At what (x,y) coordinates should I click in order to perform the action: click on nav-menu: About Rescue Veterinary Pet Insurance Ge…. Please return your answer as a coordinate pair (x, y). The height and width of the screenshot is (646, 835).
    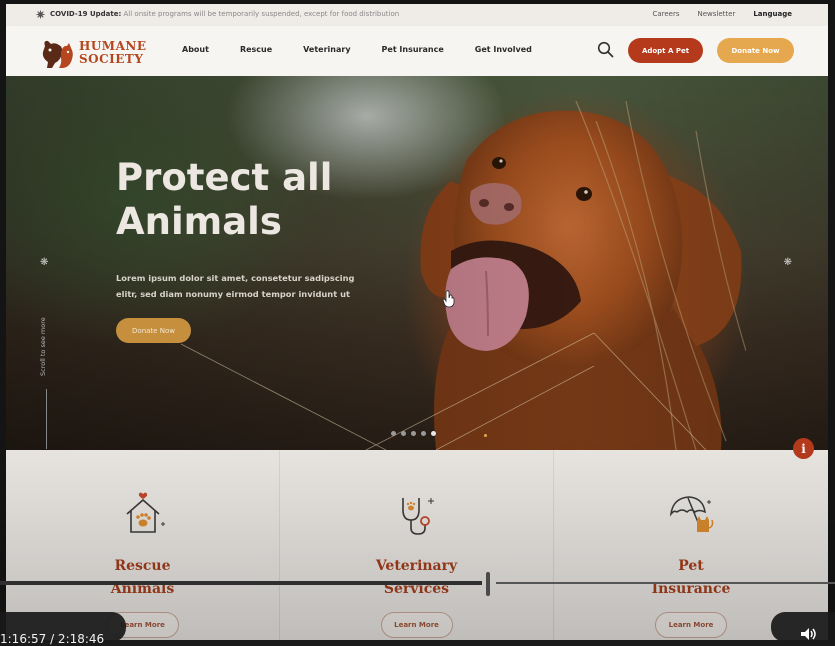
    Looking at the image, I should click on (372, 49).